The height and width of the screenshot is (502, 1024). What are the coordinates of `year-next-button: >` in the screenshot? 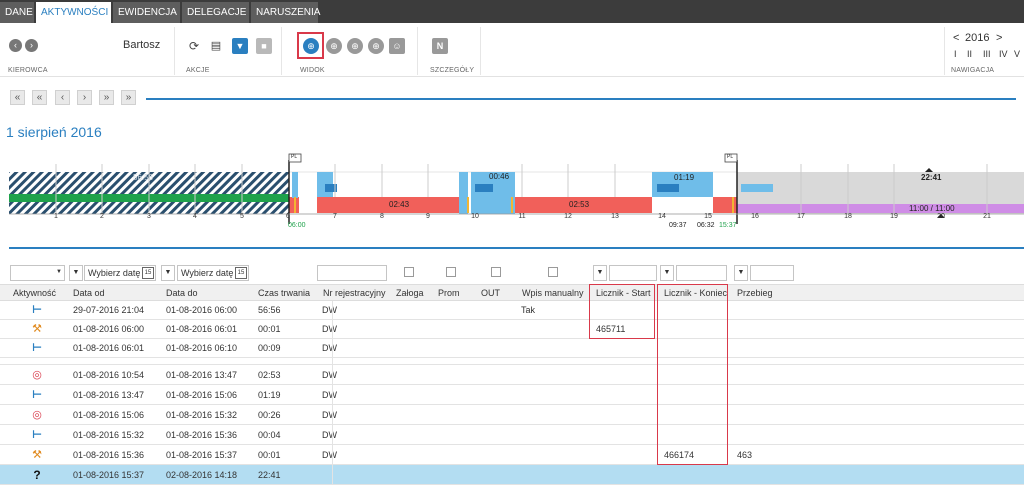 It's located at (999, 38).